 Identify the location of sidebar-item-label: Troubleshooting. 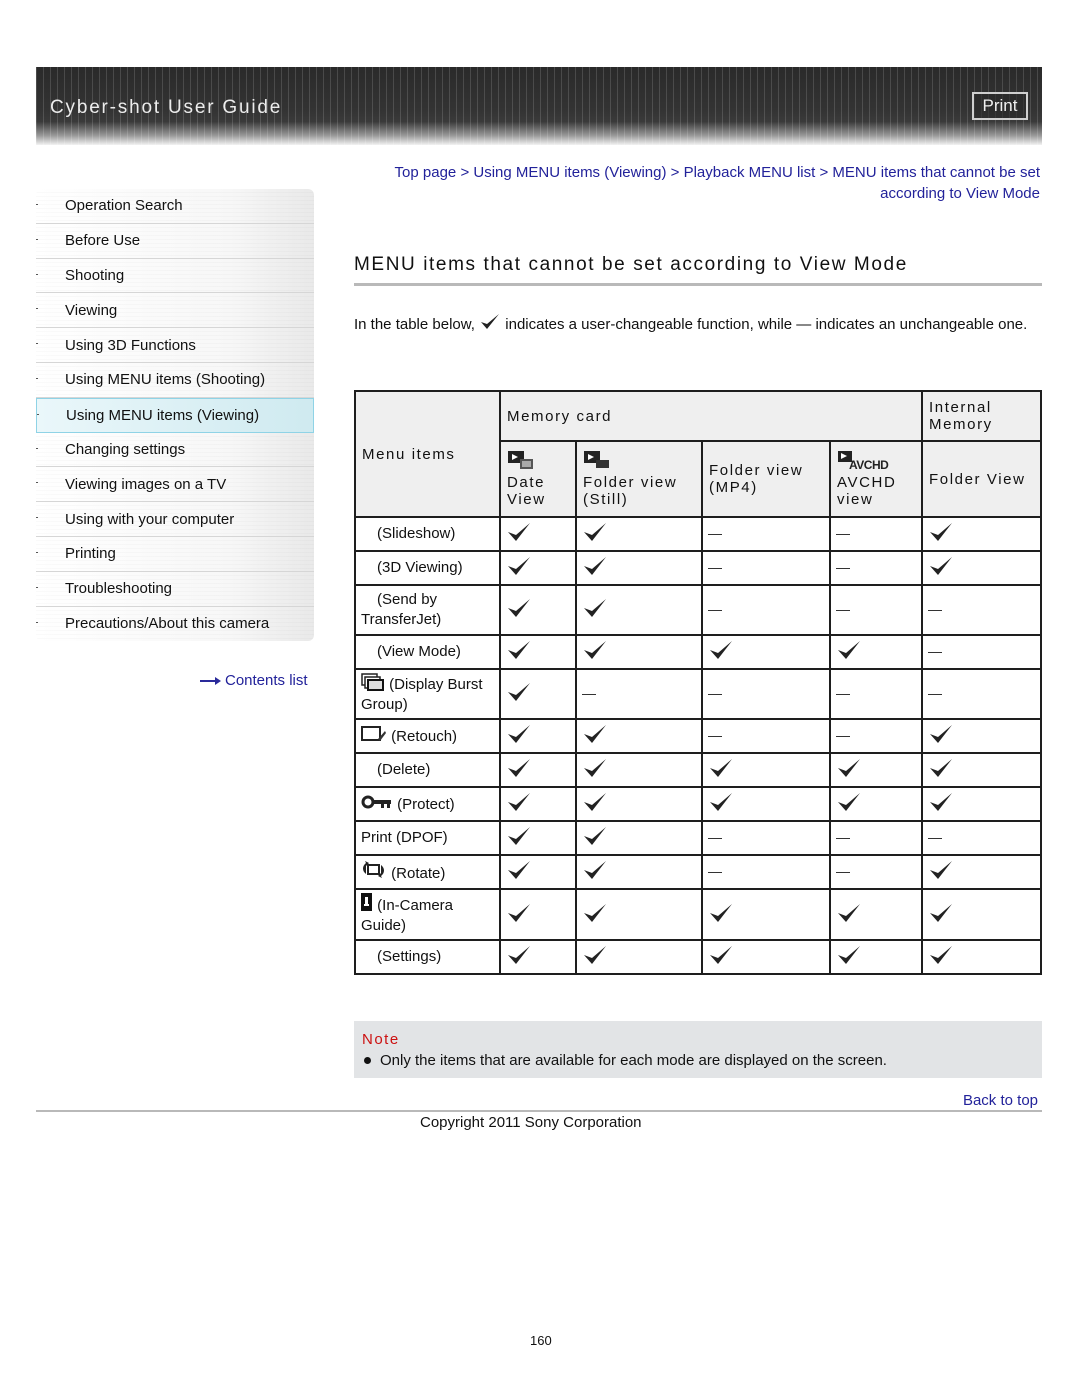
(119, 589).